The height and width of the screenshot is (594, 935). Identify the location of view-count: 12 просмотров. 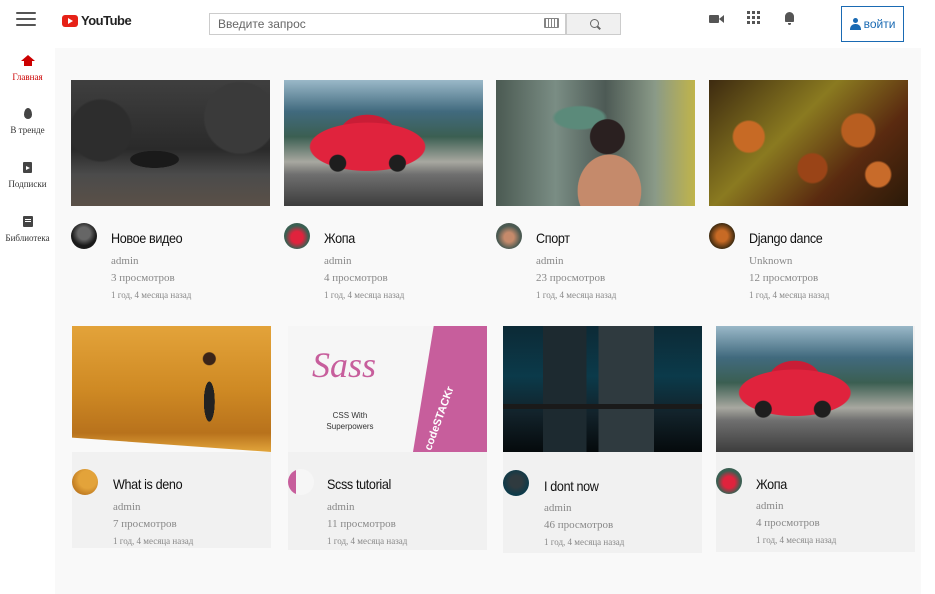
(784, 278).